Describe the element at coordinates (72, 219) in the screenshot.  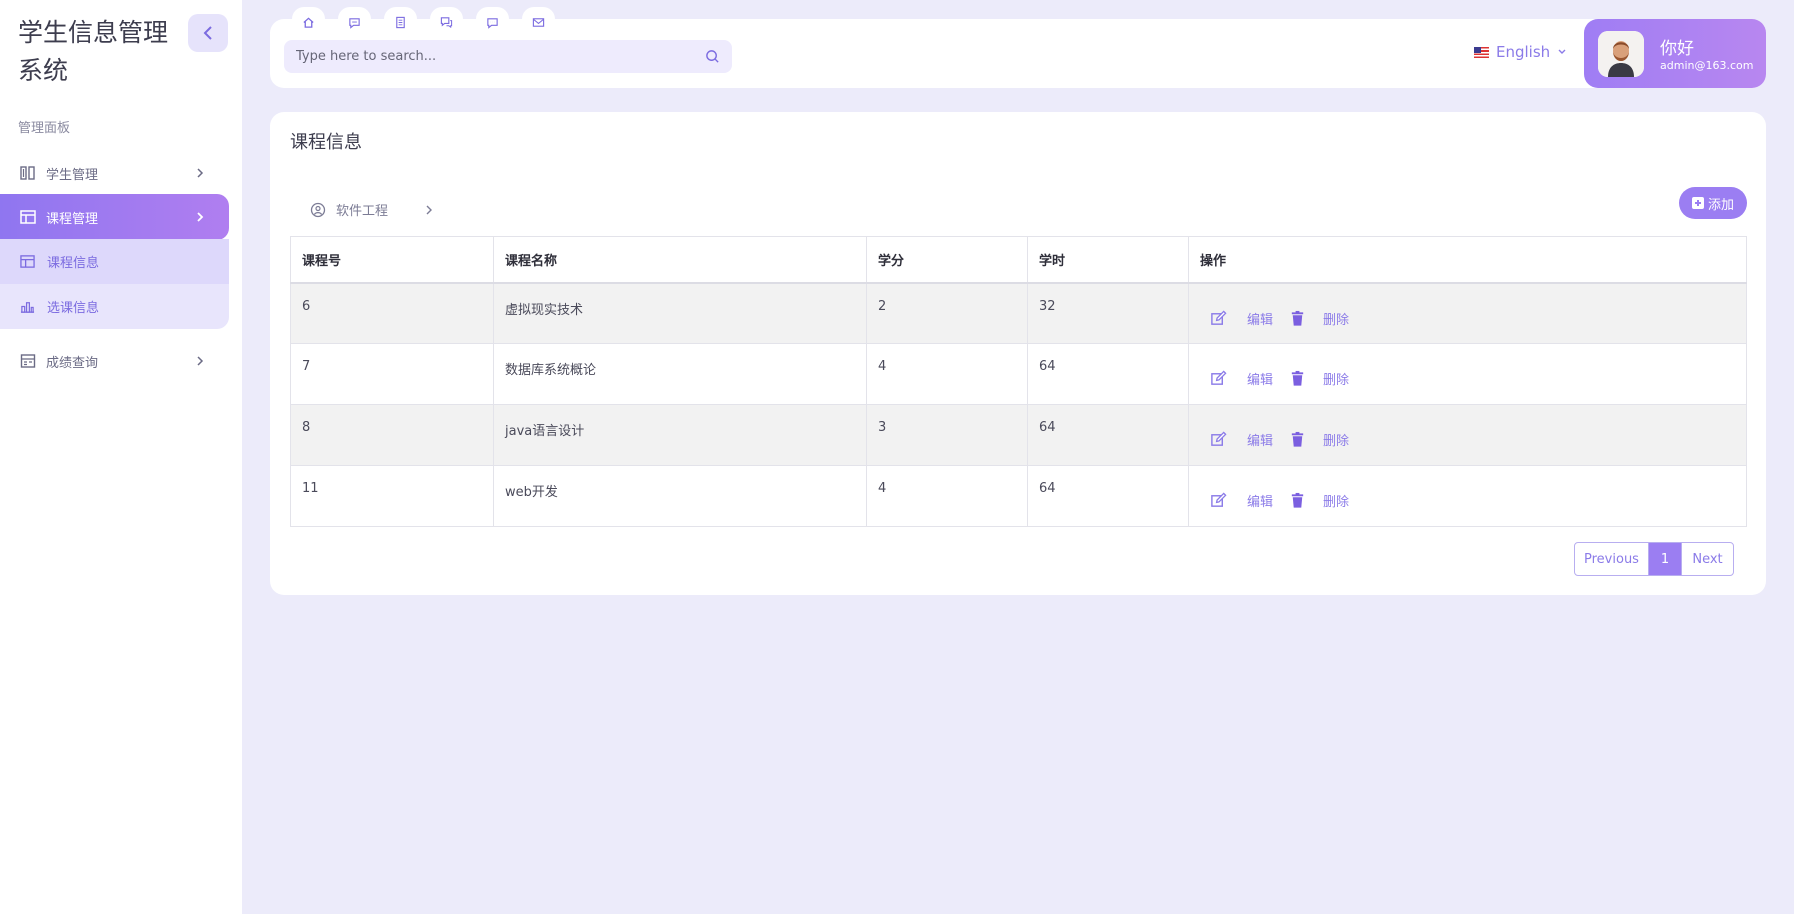
I see `sidebar-item-label: 课程管理` at that location.